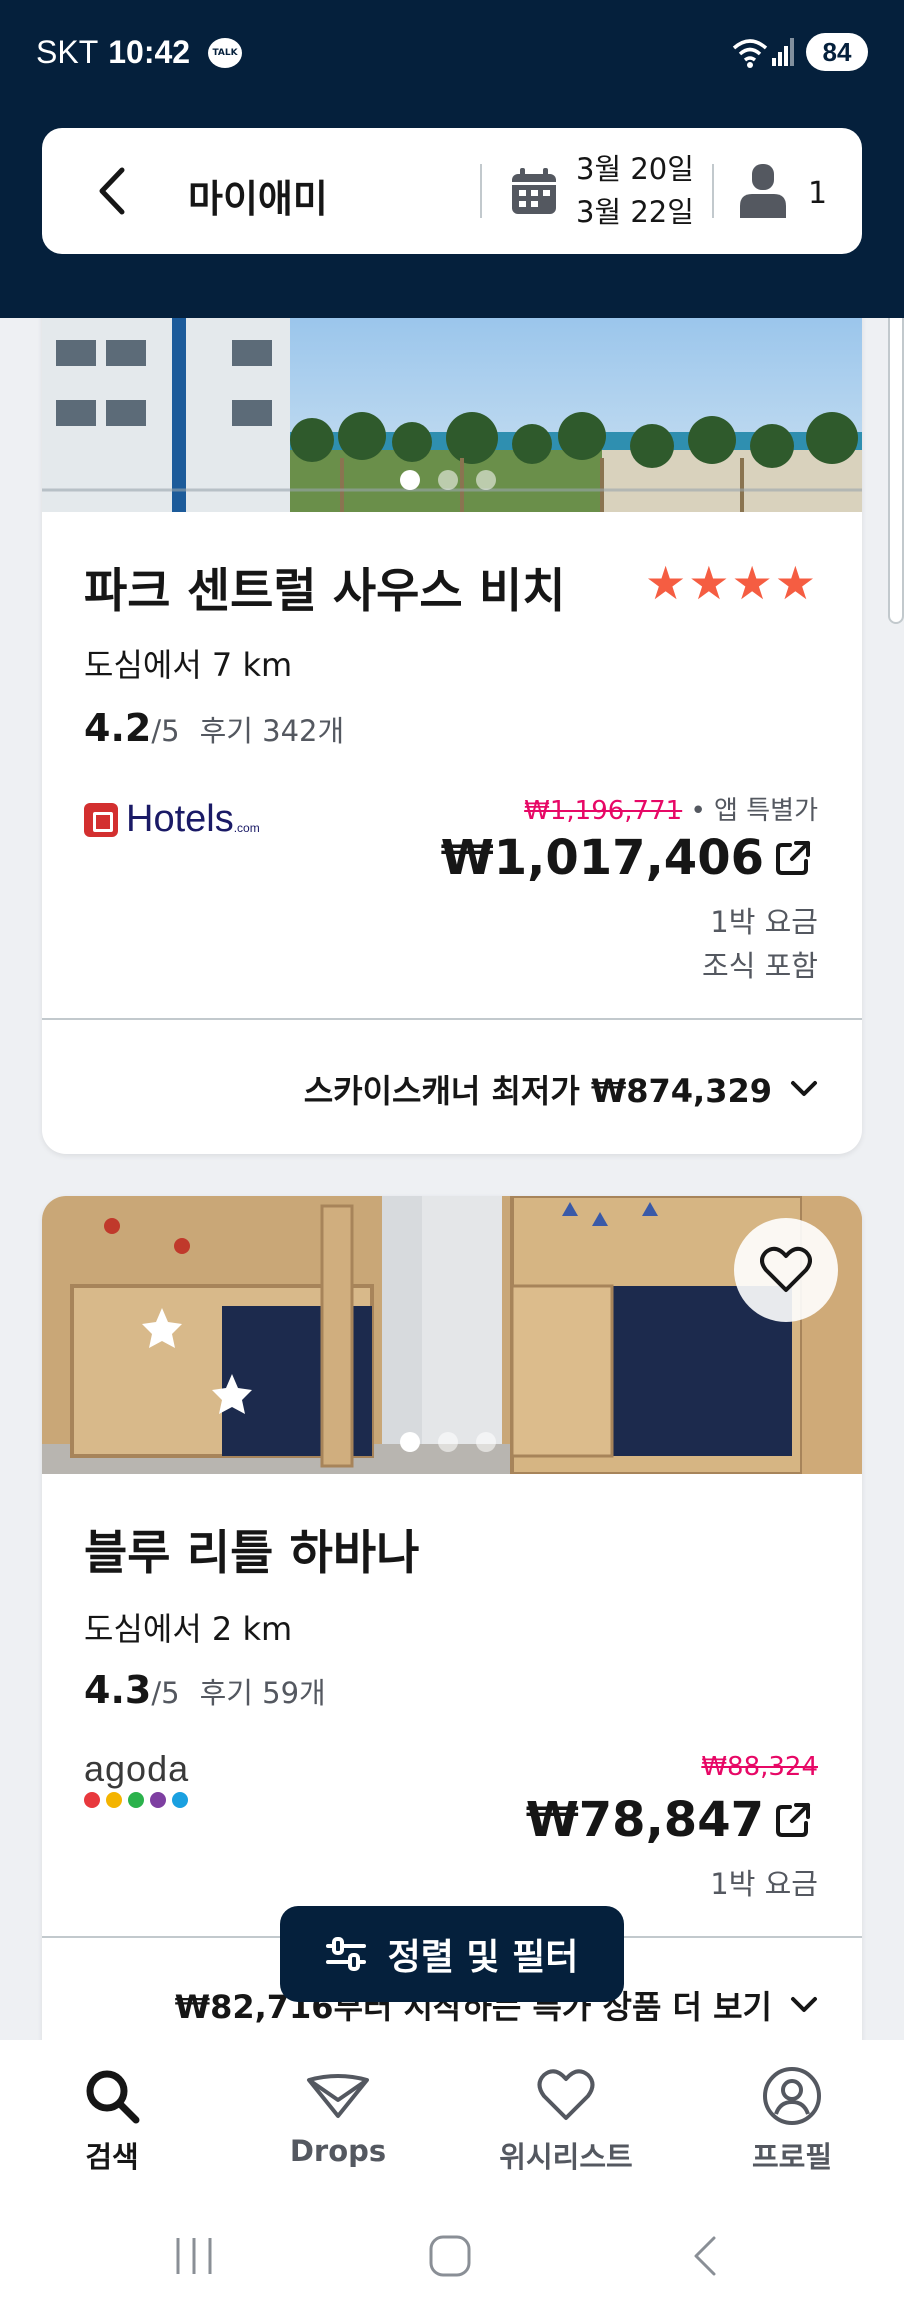 The width and height of the screenshot is (904, 2316). I want to click on distance-from-center: 도심에서 7 km, so click(188, 665).